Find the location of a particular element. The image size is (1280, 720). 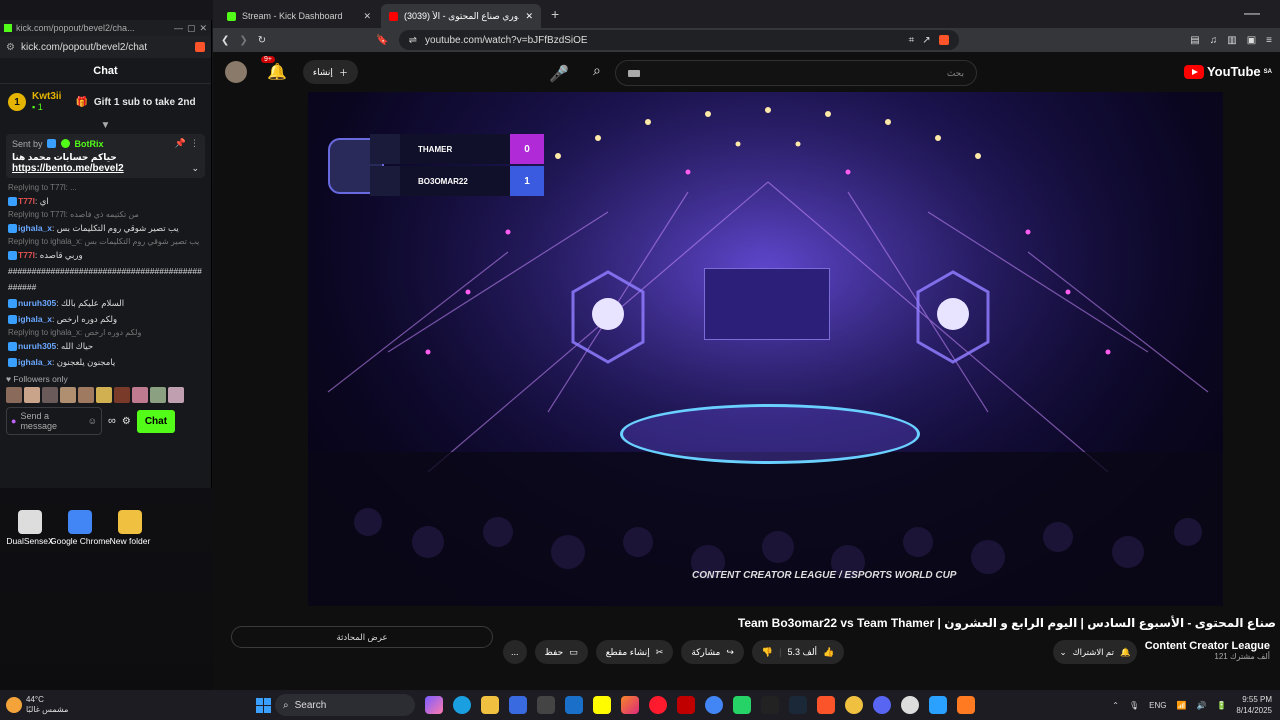

browser-tab: (3039) دوري صناع المحتوى - الأ... ✕ is located at coordinates (461, 16).